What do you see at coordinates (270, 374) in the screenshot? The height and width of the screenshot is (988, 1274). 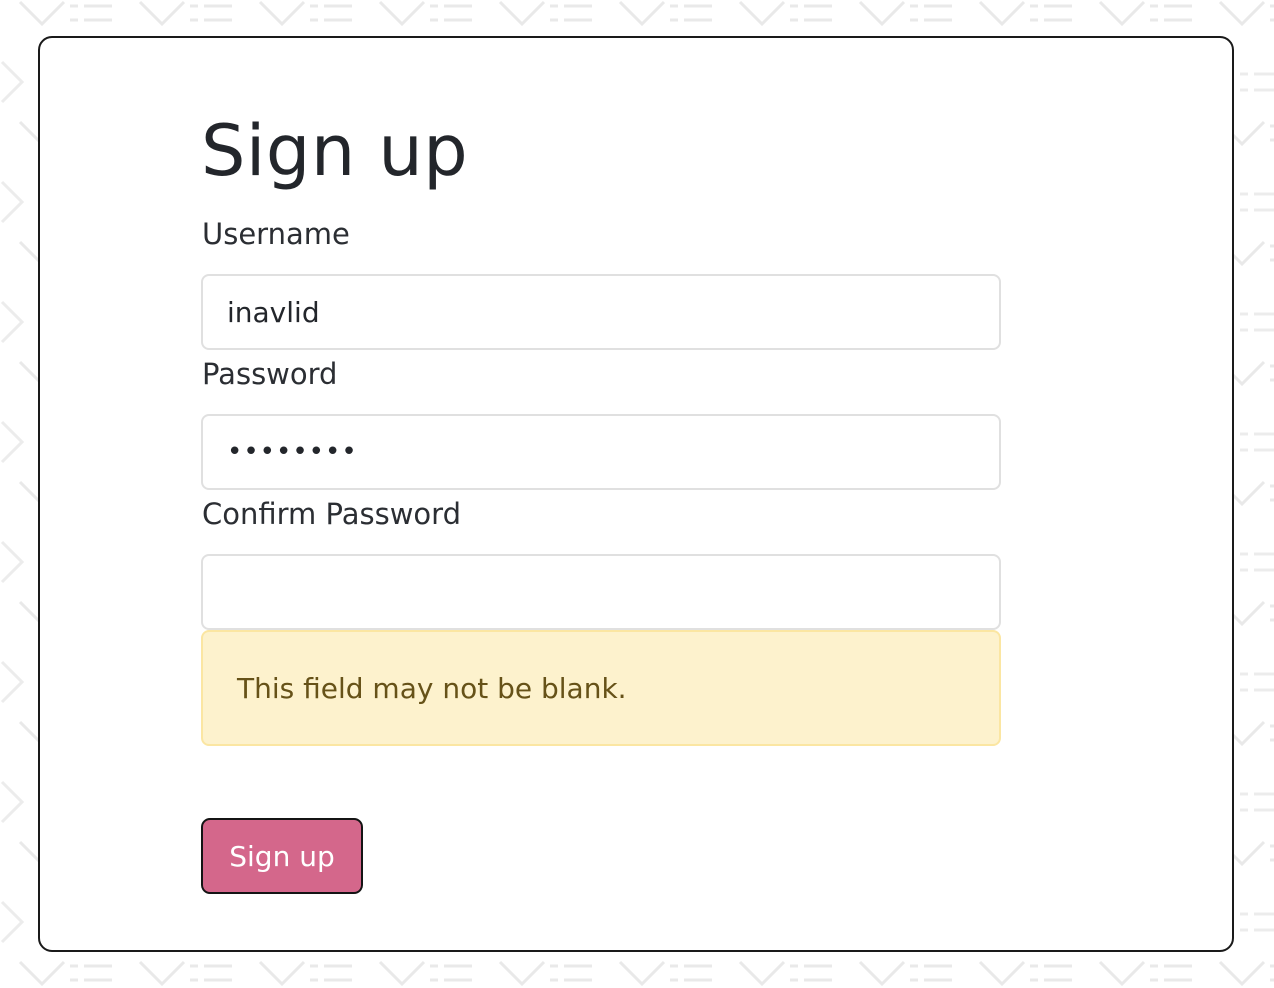 I see `password-label: Password` at bounding box center [270, 374].